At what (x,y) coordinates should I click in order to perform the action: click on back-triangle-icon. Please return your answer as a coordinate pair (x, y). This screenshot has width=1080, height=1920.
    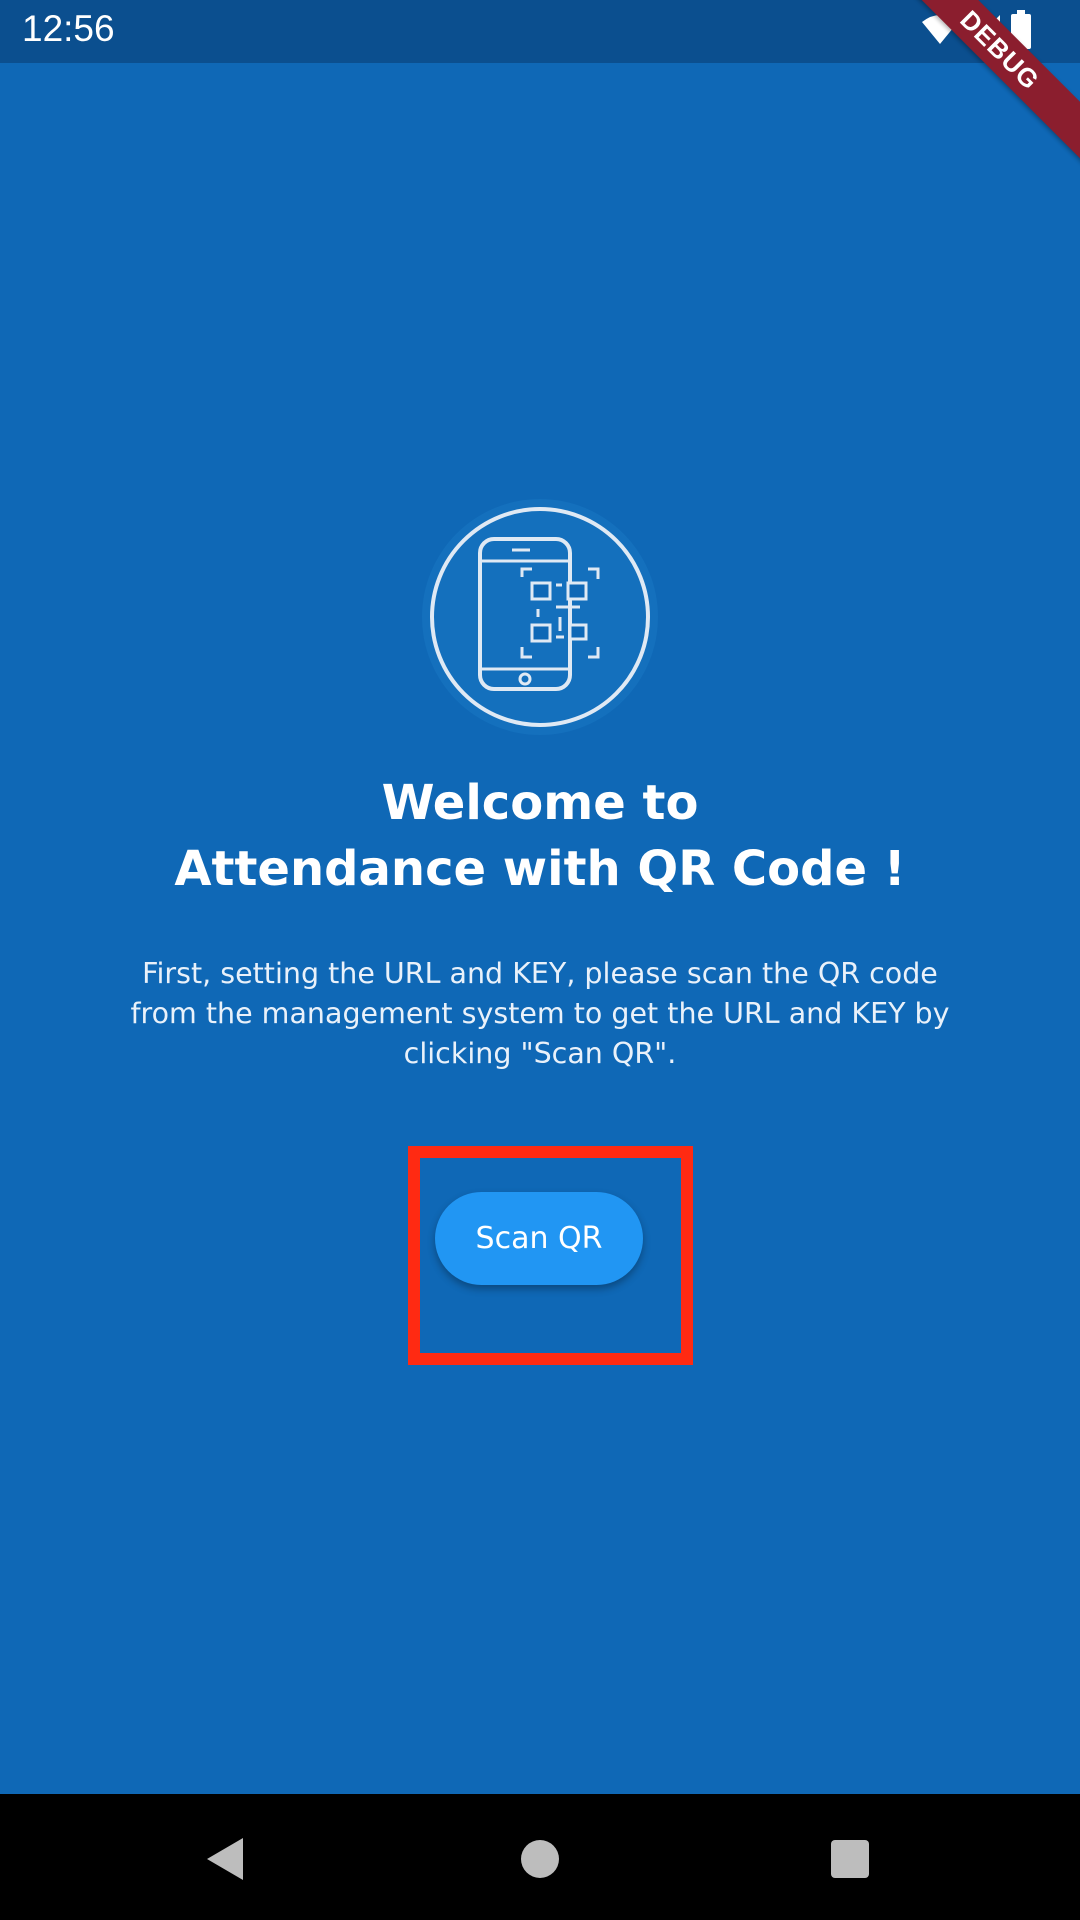
    Looking at the image, I should click on (225, 1859).